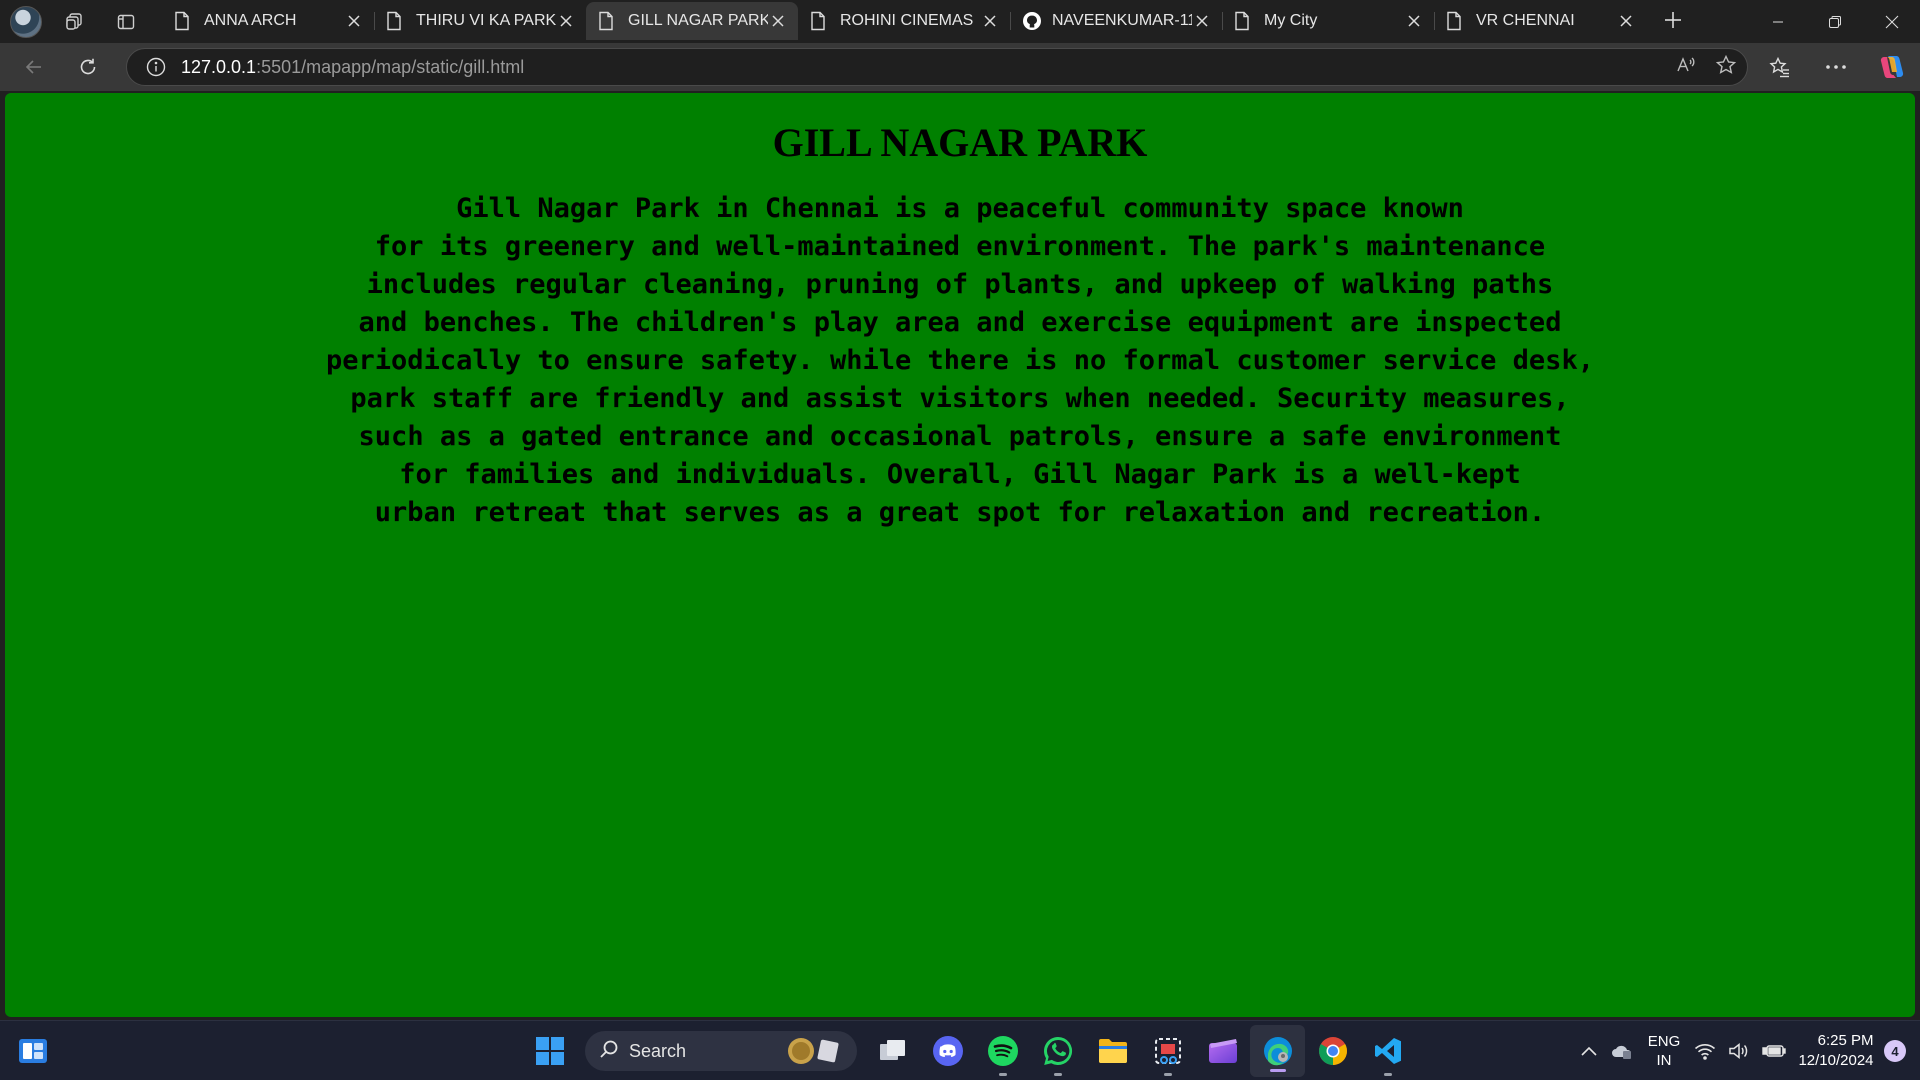 The height and width of the screenshot is (1080, 1920). I want to click on url-host: 127.0.0.1, so click(219, 66).